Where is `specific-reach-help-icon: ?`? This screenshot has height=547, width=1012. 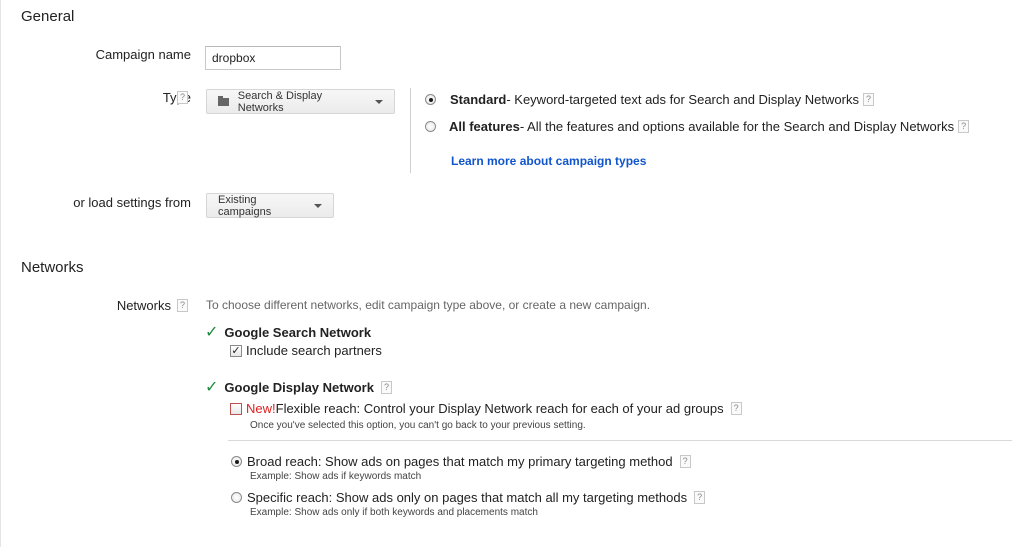
specific-reach-help-icon: ? is located at coordinates (700, 497).